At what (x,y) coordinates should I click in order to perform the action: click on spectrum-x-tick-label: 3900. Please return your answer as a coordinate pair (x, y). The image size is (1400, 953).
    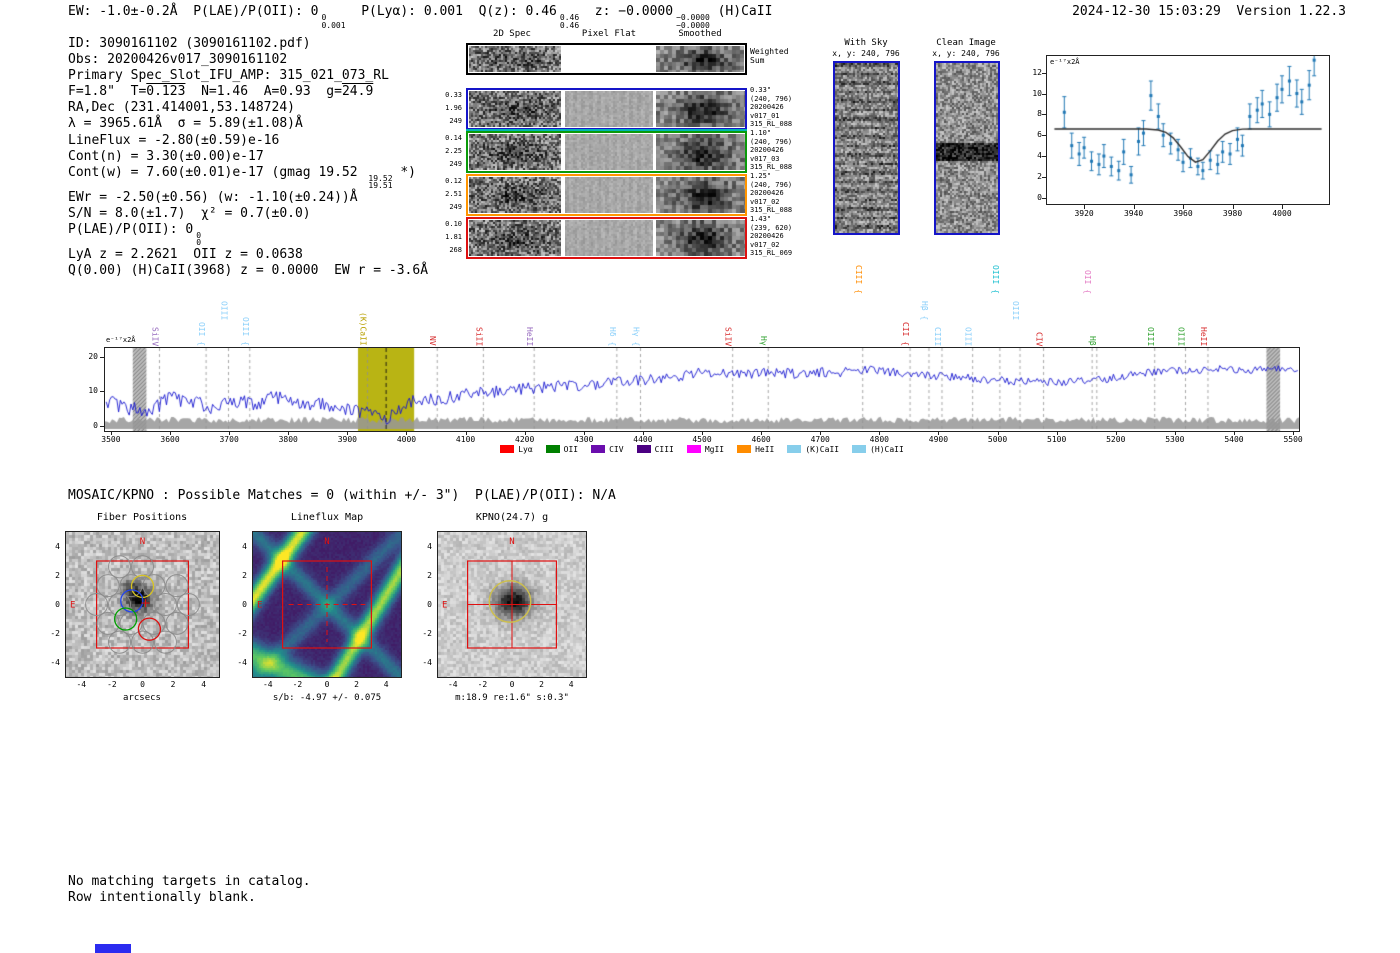
    Looking at the image, I should click on (347, 439).